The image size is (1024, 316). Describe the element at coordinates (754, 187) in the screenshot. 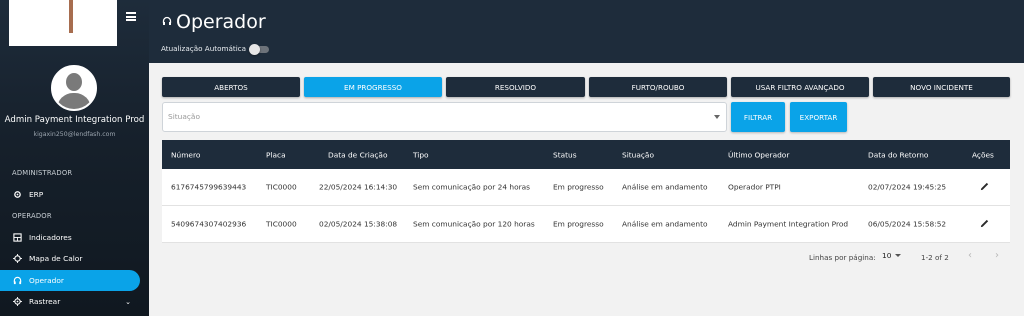

I see `cell-ultimo-operador: Operador PTPI` at that location.